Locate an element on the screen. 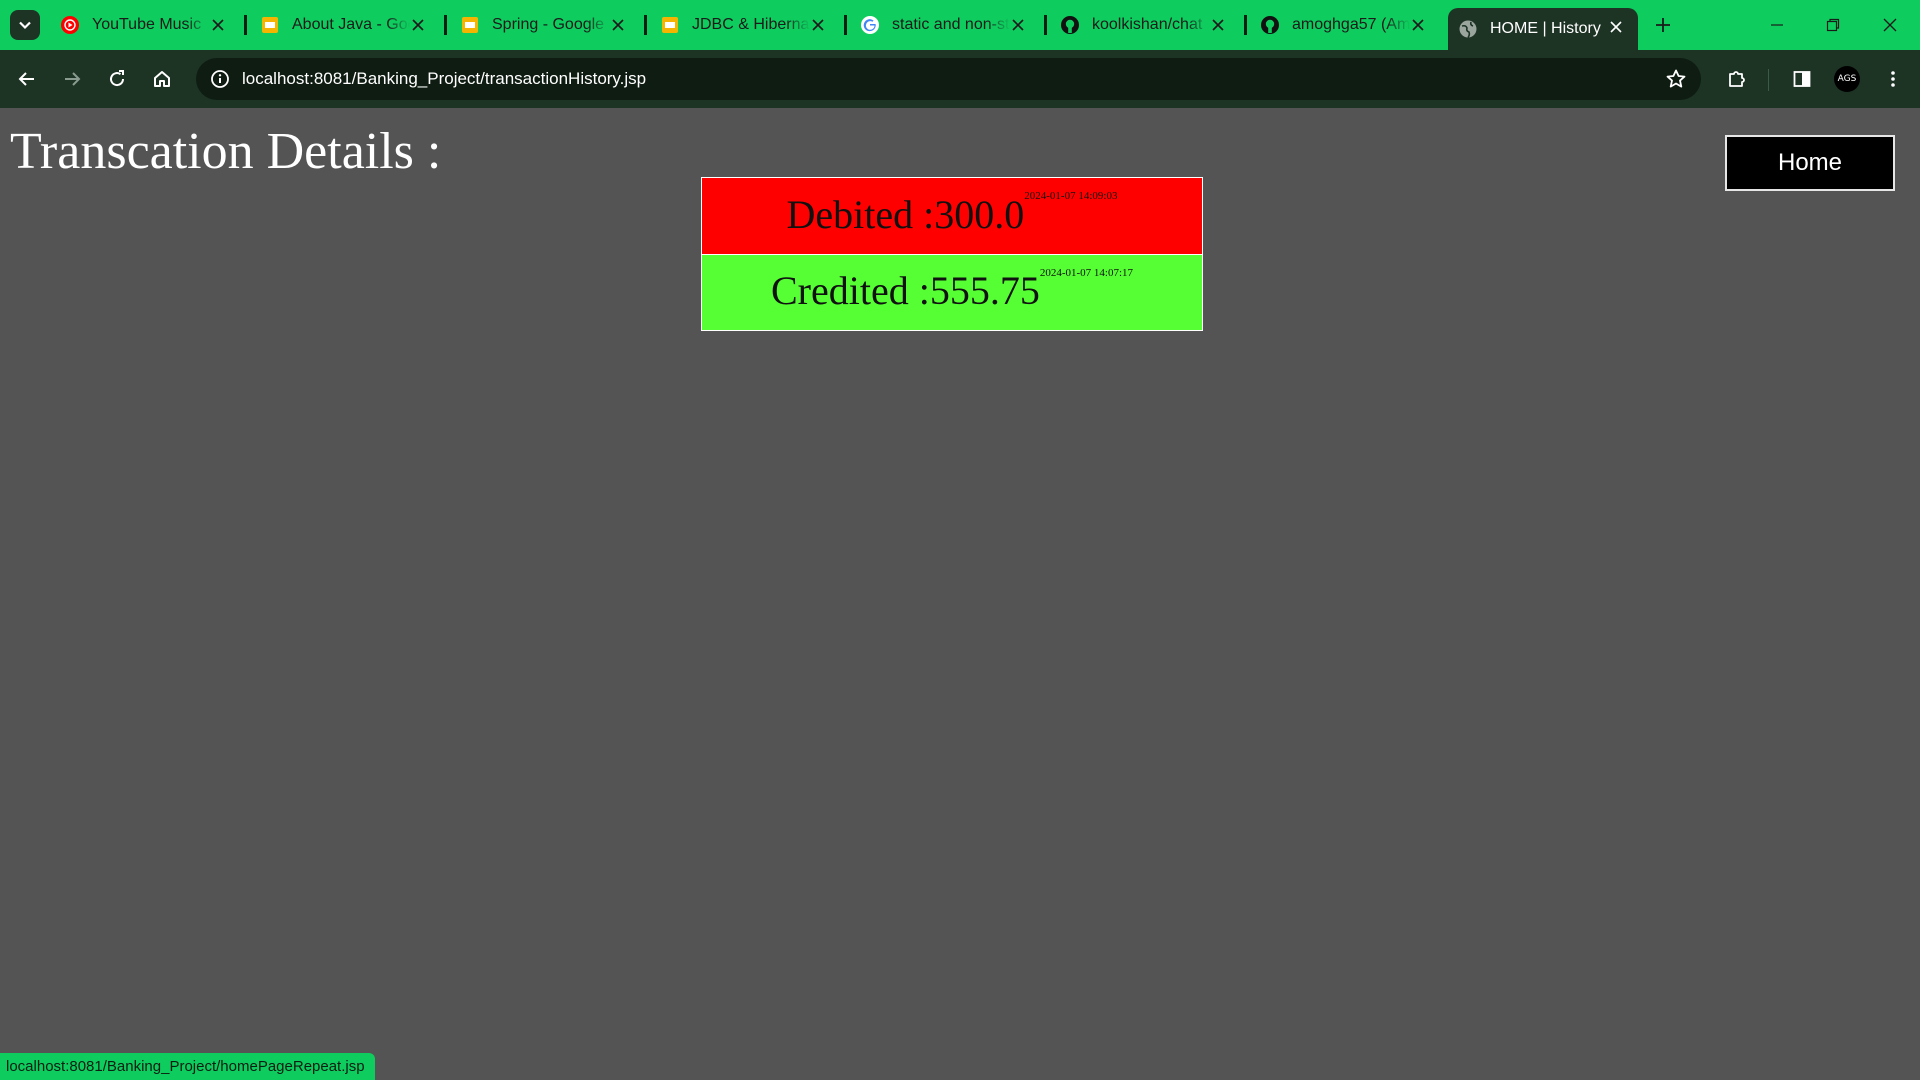 This screenshot has height=1080, width=1920. back-button is located at coordinates (27, 79).